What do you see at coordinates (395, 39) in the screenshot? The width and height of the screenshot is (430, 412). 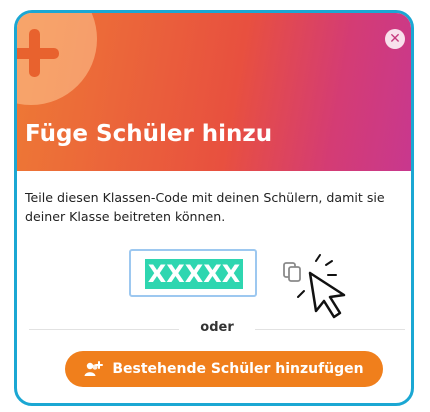 I see `close-icon: ✕` at bounding box center [395, 39].